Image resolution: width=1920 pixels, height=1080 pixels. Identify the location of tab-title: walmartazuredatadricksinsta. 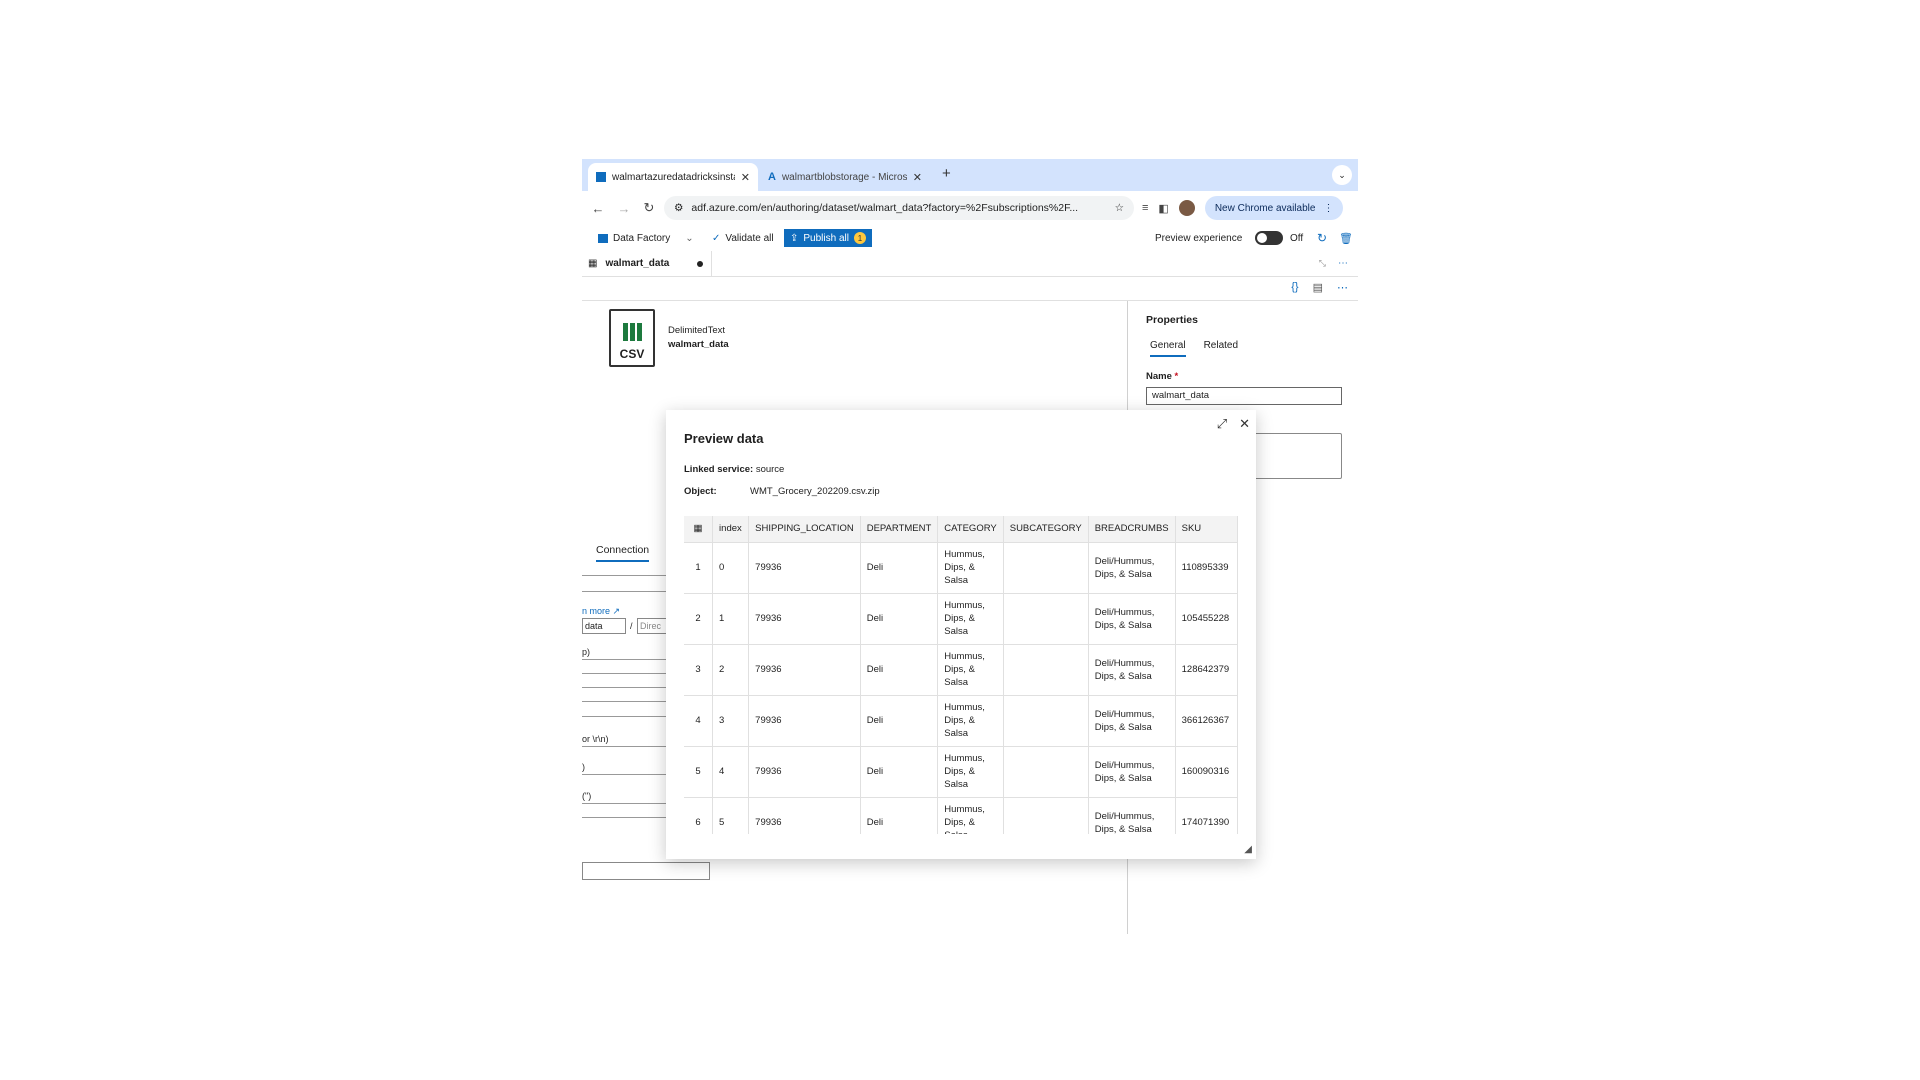
(673, 177).